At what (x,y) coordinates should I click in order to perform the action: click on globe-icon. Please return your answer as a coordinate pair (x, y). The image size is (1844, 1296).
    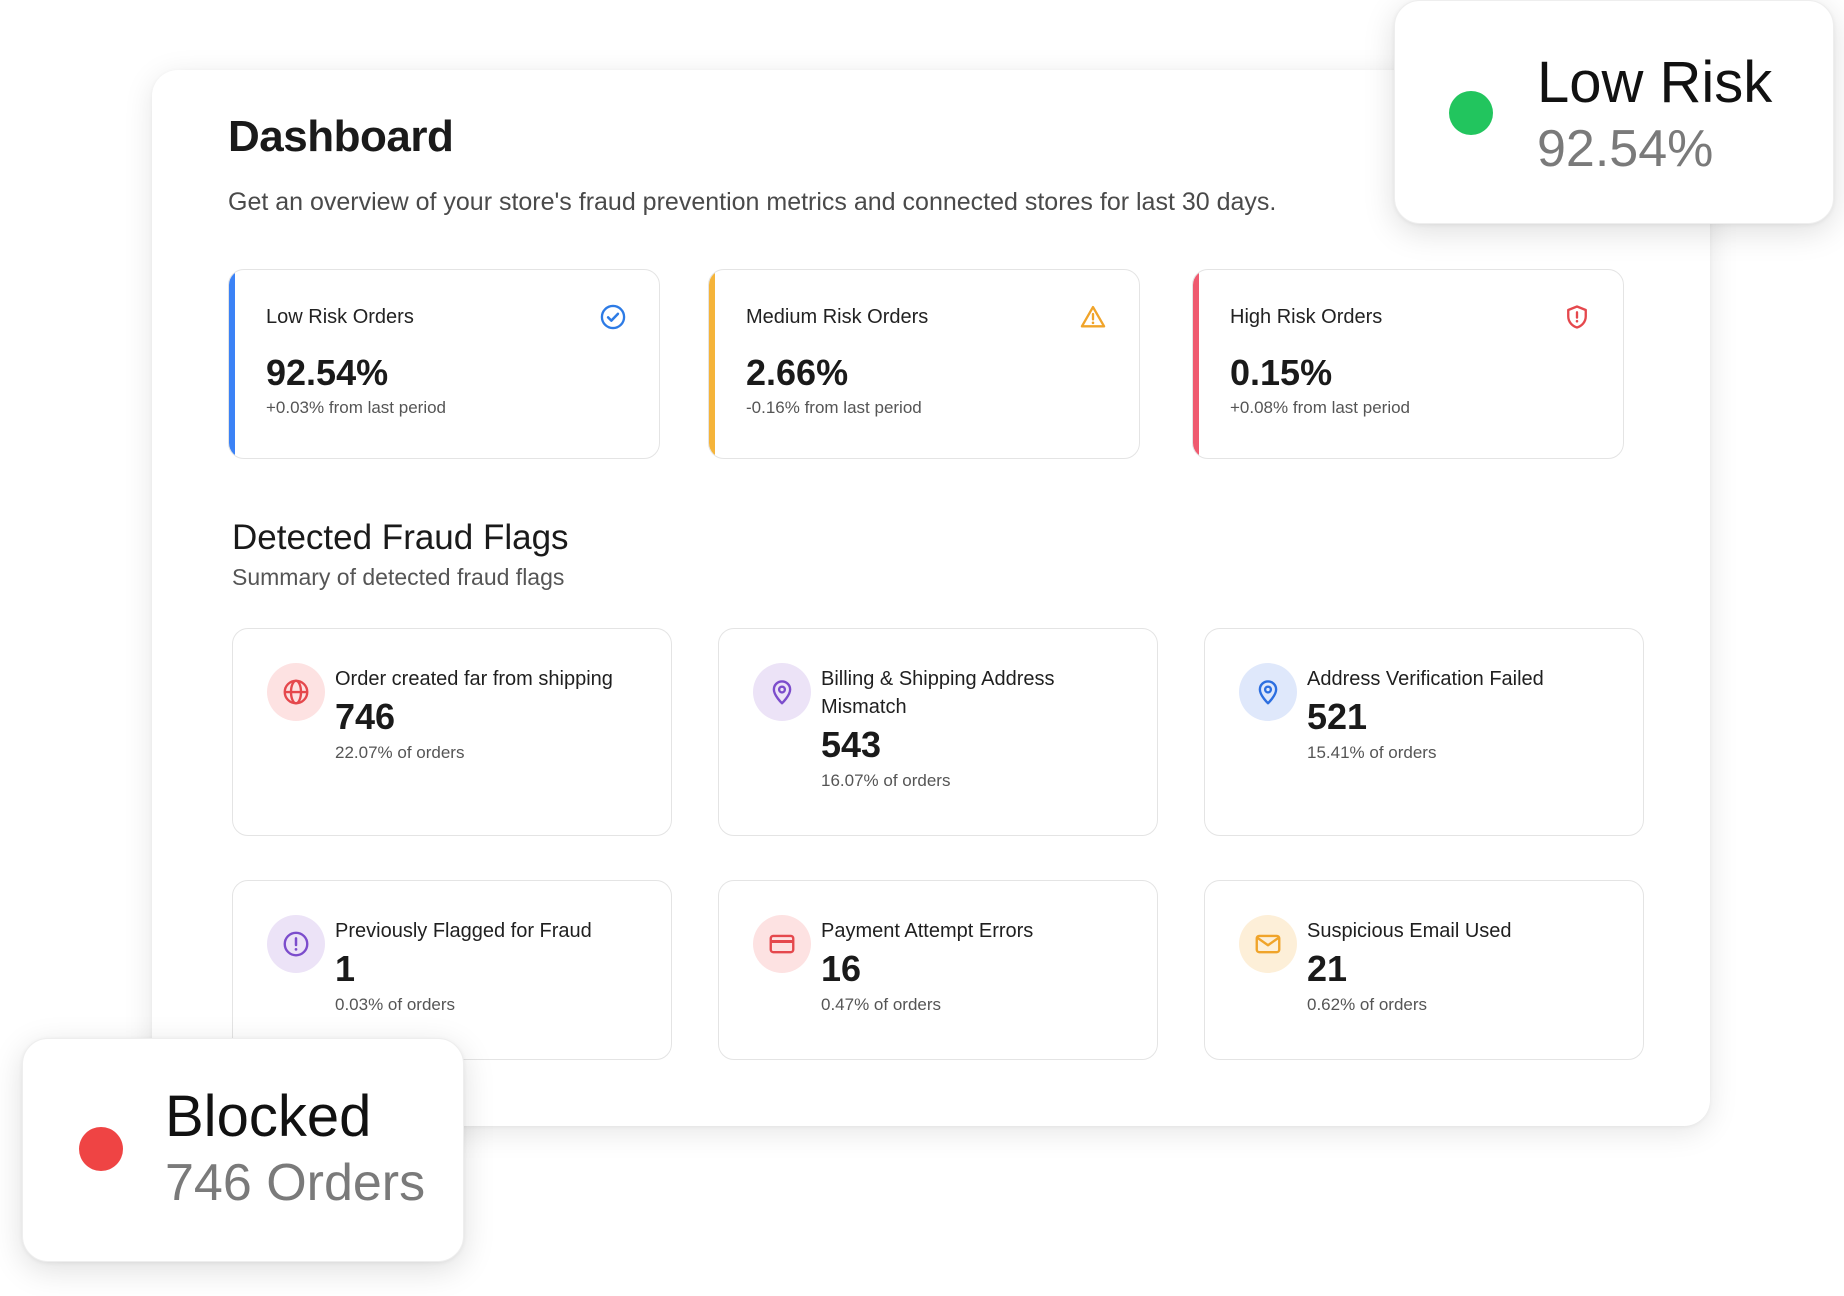
    Looking at the image, I should click on (296, 692).